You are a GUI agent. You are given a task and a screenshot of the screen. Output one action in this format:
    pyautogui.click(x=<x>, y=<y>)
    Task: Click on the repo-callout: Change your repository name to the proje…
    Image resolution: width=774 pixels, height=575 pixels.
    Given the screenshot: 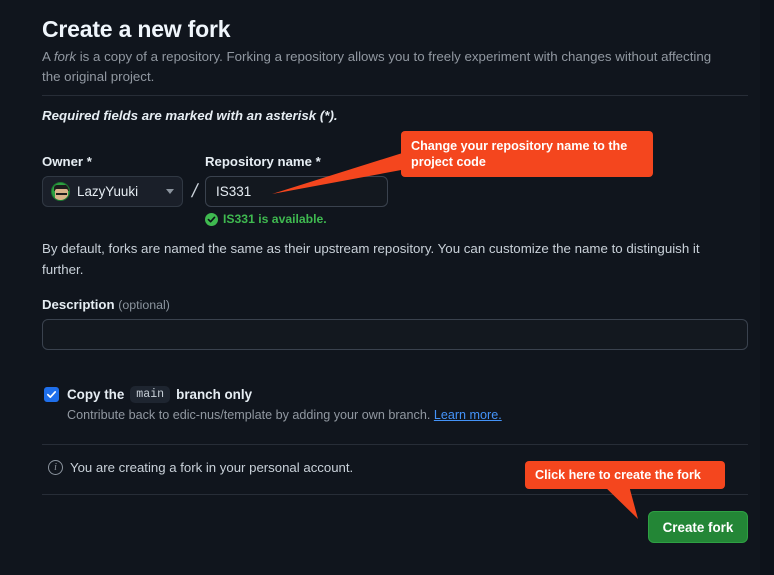 What is the action you would take?
    pyautogui.click(x=527, y=154)
    